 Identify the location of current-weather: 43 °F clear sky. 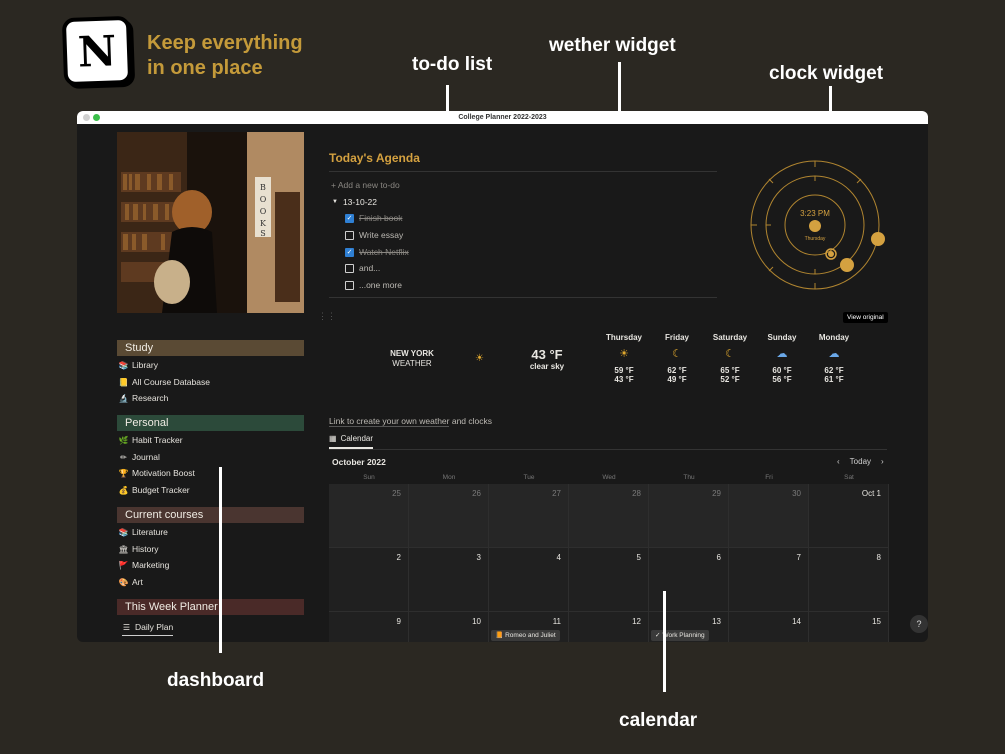
(547, 359).